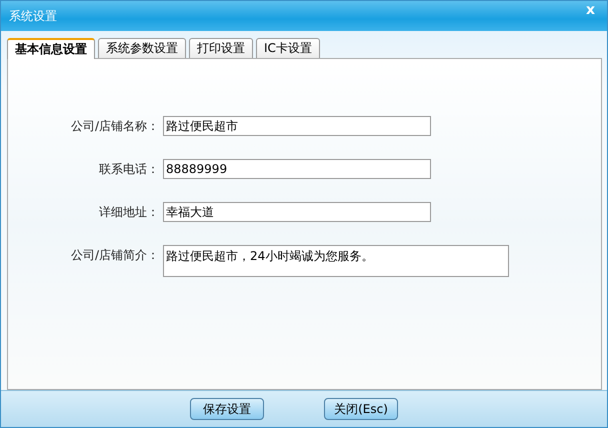  Describe the element at coordinates (142, 48) in the screenshot. I see `tab: 系统参数设置` at that location.